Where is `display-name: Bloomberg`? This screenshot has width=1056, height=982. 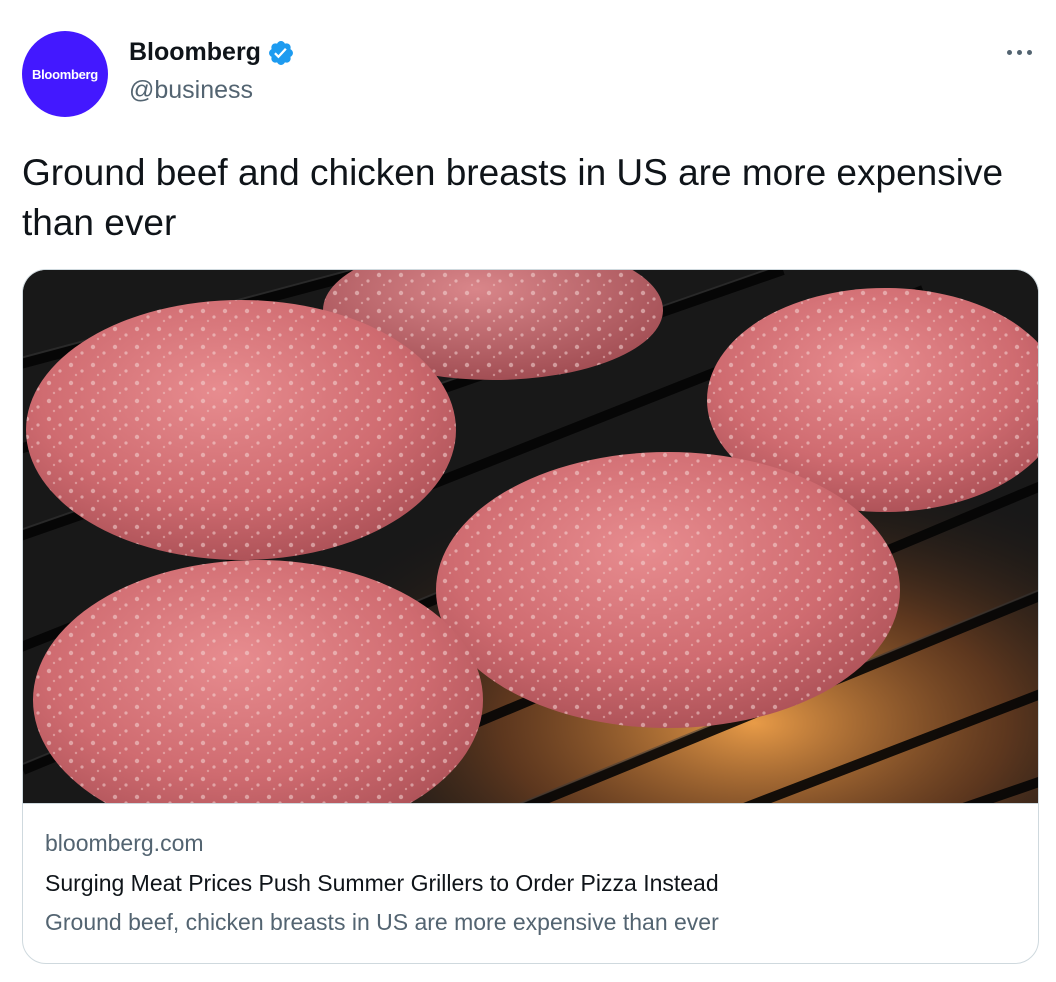
display-name: Bloomberg is located at coordinates (195, 52).